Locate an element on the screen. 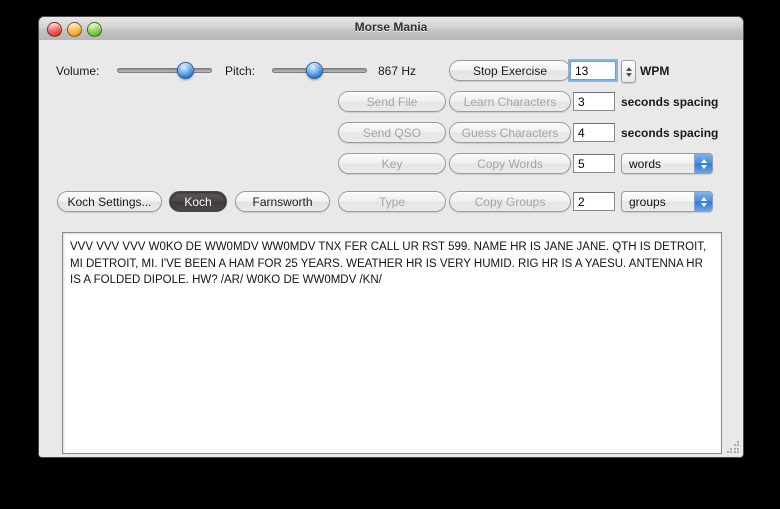 This screenshot has height=509, width=780. row-2-right-button: Copy Words is located at coordinates (510, 163).